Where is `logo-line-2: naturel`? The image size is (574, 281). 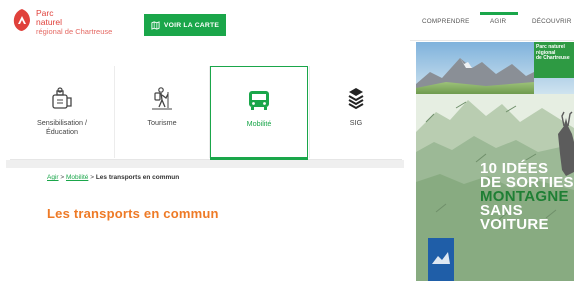
logo-line-2: naturel is located at coordinates (49, 22).